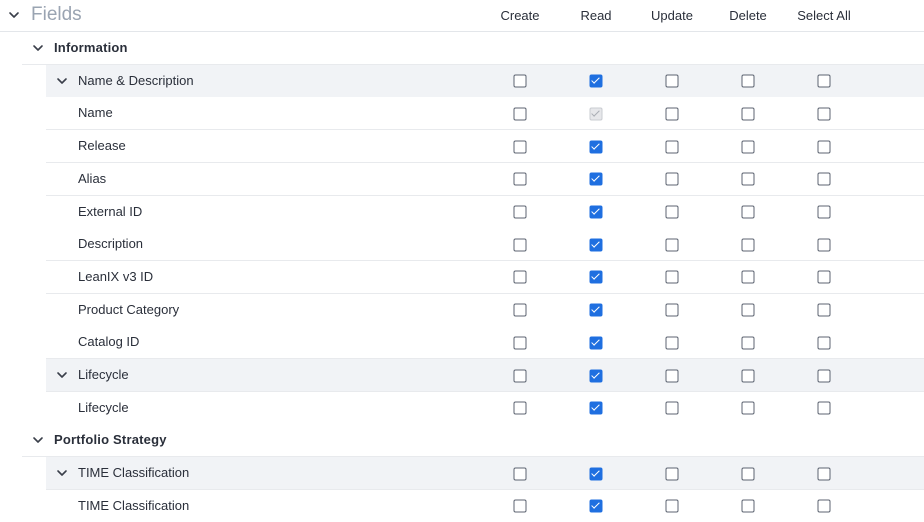 This screenshot has height=522, width=924. What do you see at coordinates (485, 375) in the screenshot?
I see `group-row-lifecycle: Lifecycle` at bounding box center [485, 375].